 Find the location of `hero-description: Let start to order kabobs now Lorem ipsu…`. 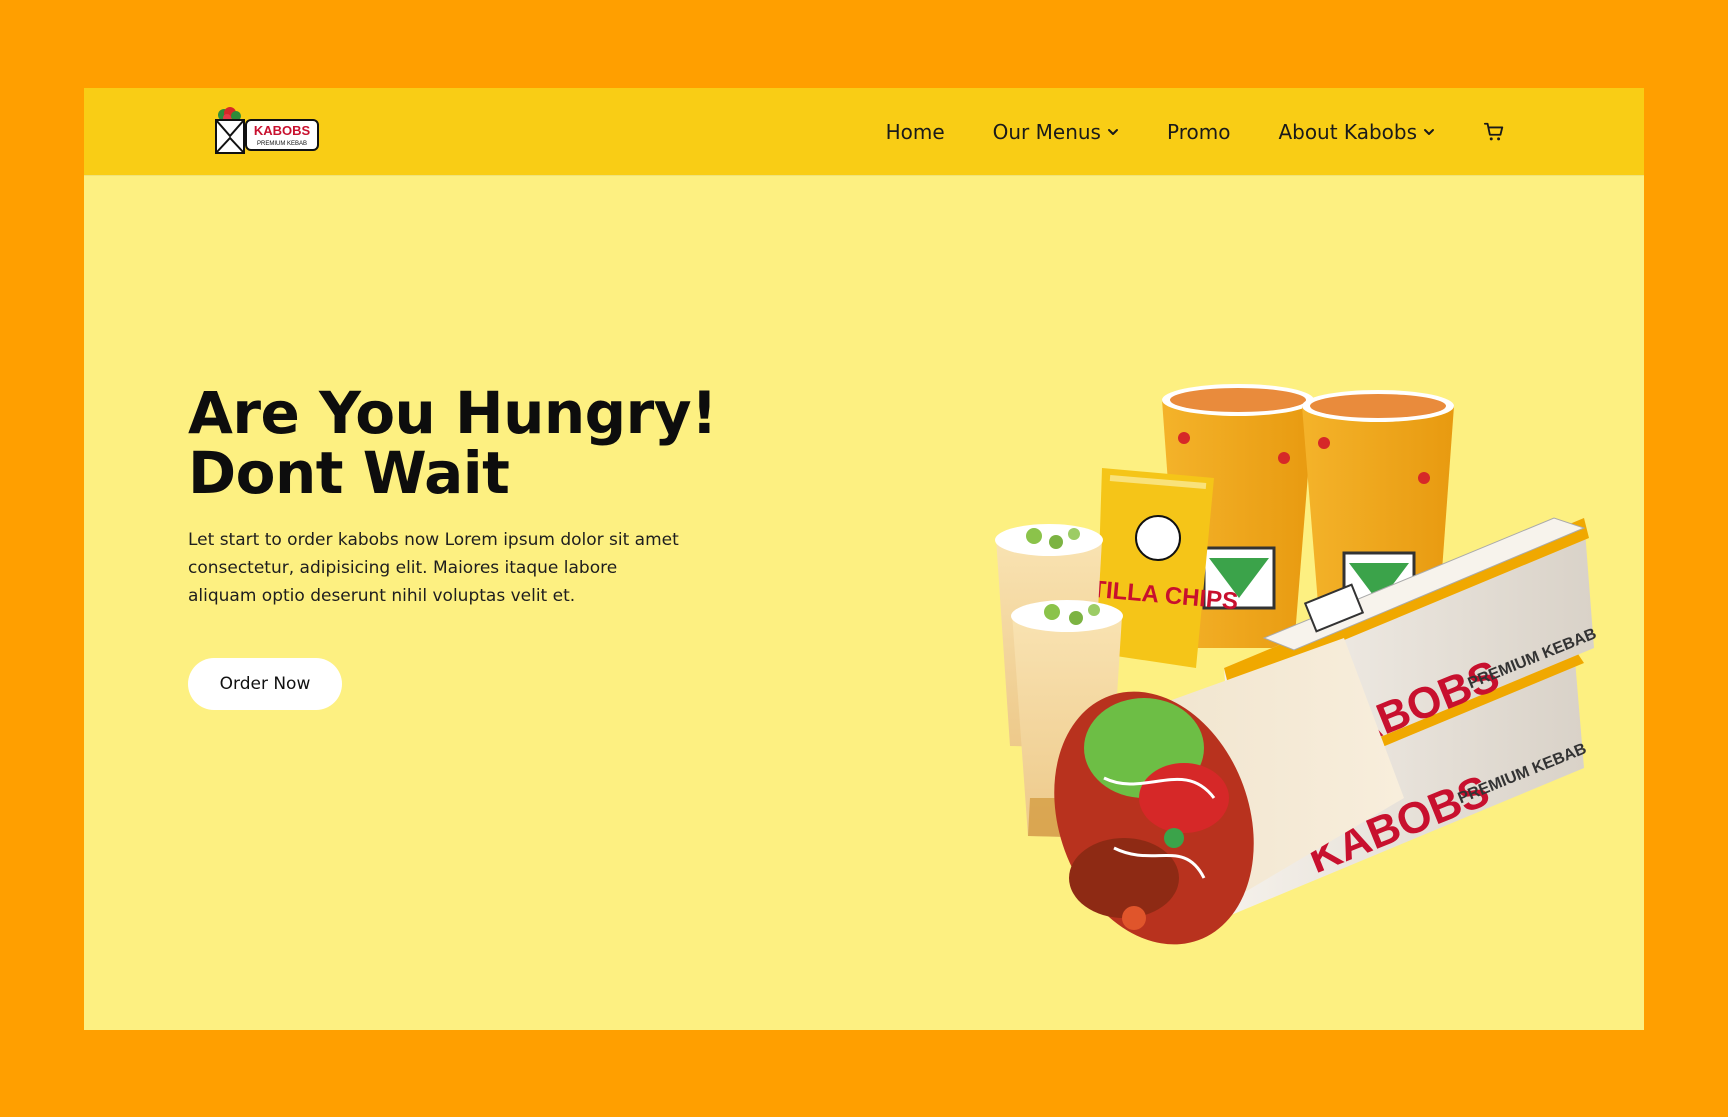

hero-description: Let start to order kabobs now Lorem ipsu… is located at coordinates (433, 568).